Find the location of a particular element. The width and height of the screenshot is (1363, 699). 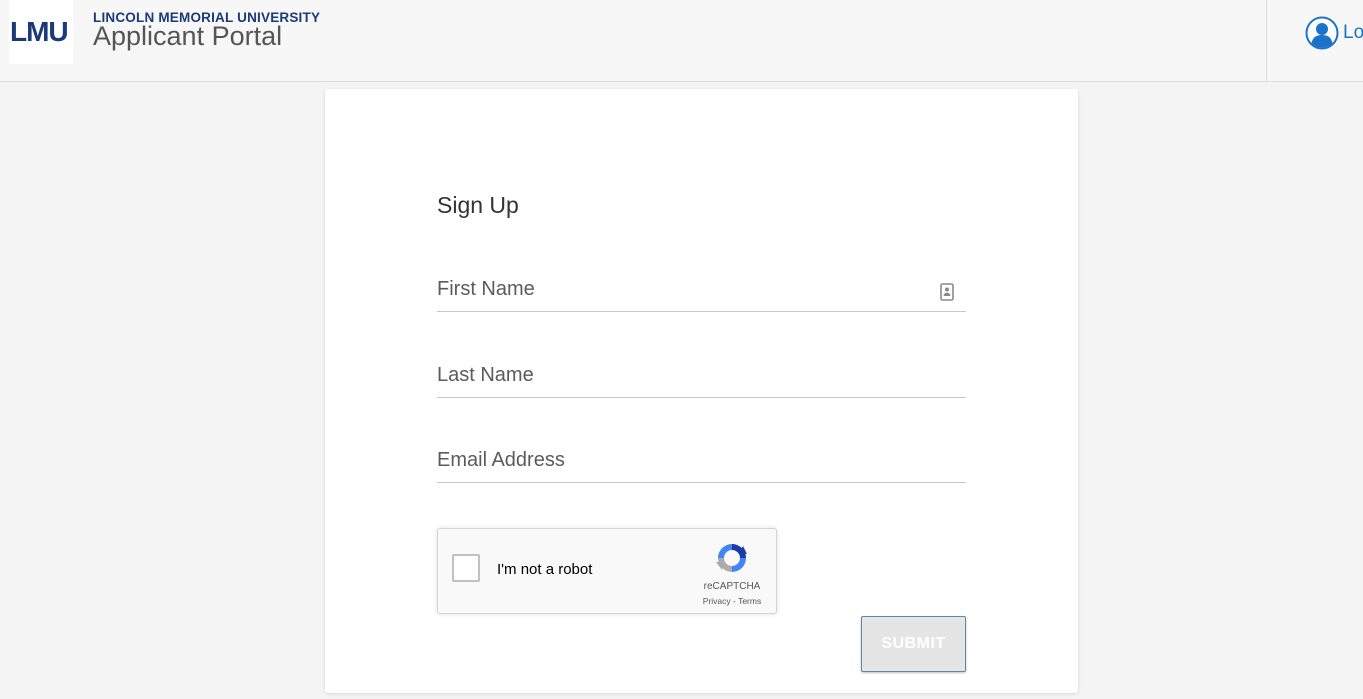

lmu-logo: LMU is located at coordinates (41, 32).